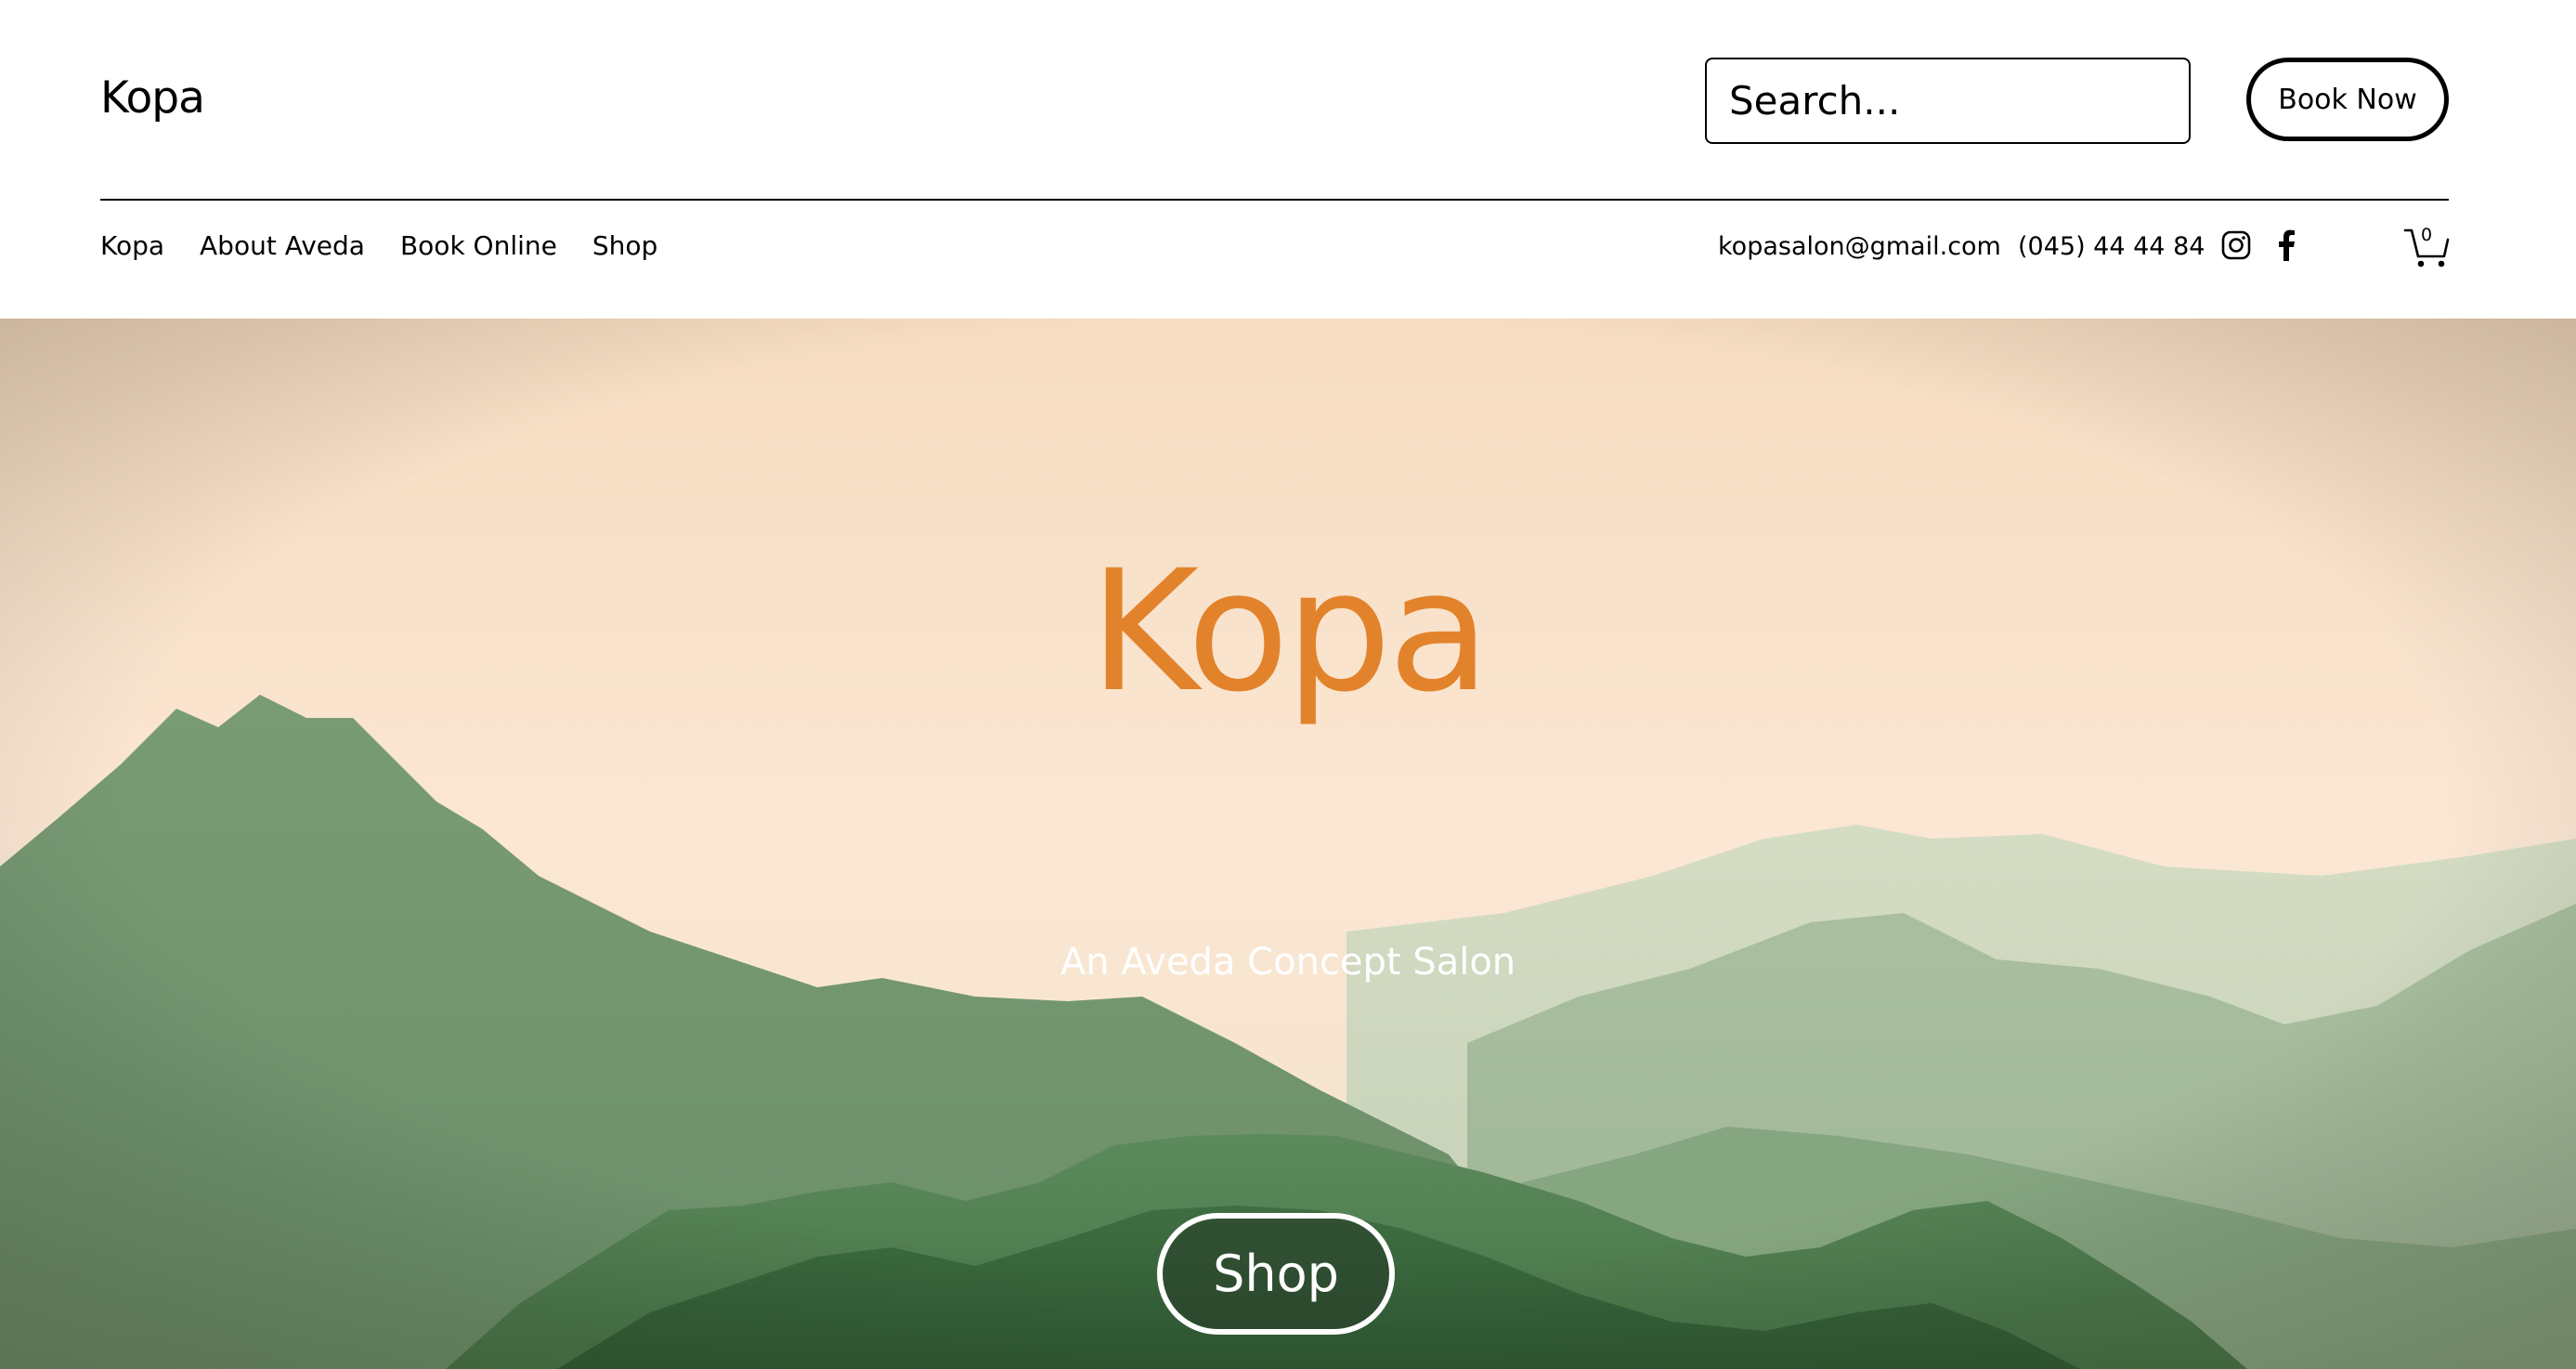  I want to click on book-now-button: Book Now, so click(2347, 99).